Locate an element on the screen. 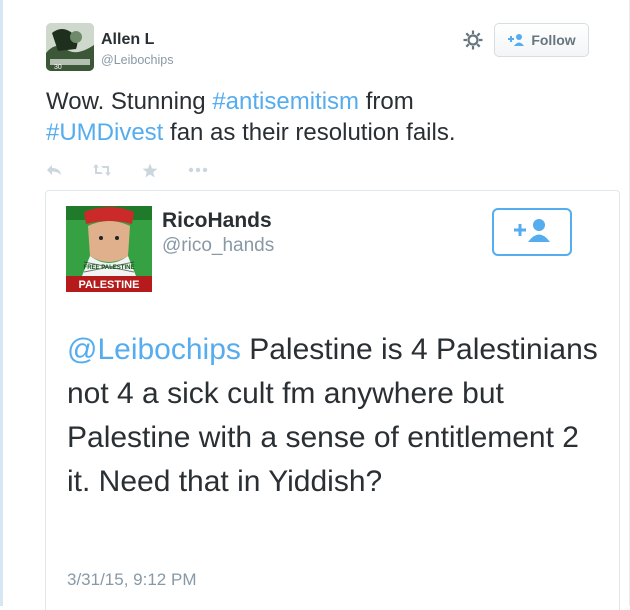 This screenshot has height=610, width=630. embedded-author-handle: @rico_hands is located at coordinates (218, 246).